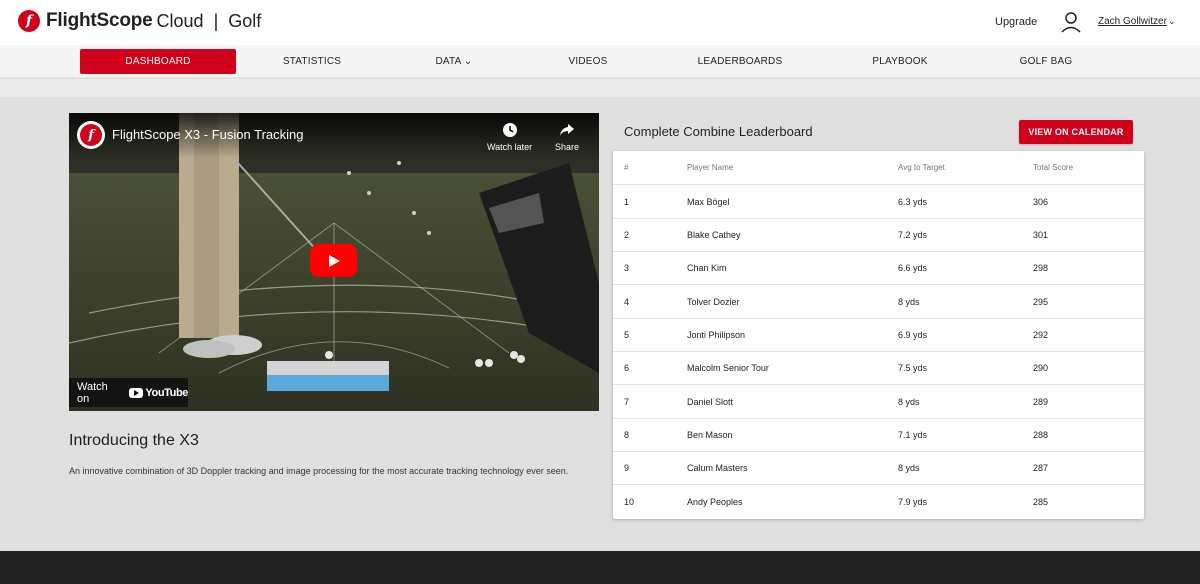 The height and width of the screenshot is (584, 1200). I want to click on row-rank: 1, so click(627, 201).